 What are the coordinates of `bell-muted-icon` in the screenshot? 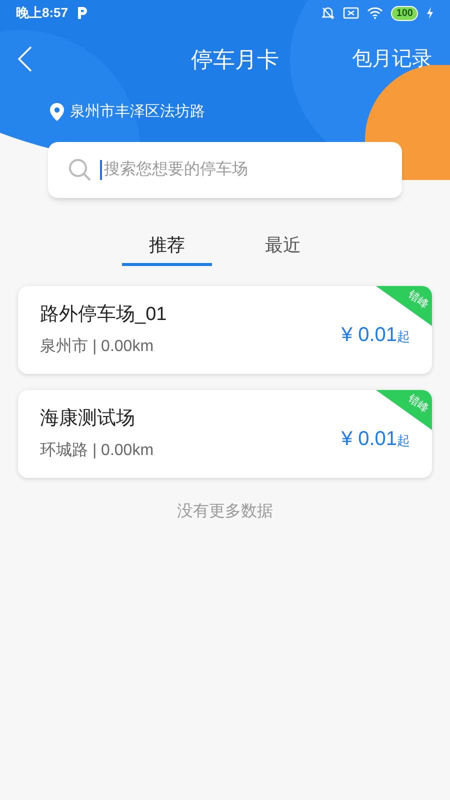 It's located at (328, 13).